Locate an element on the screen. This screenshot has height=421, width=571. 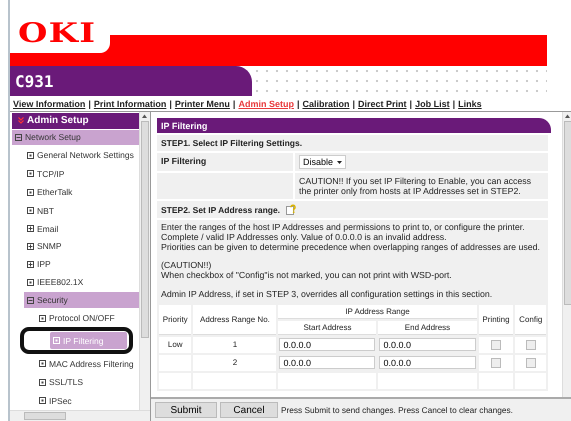
setting-label: IP Filtering is located at coordinates (225, 162).